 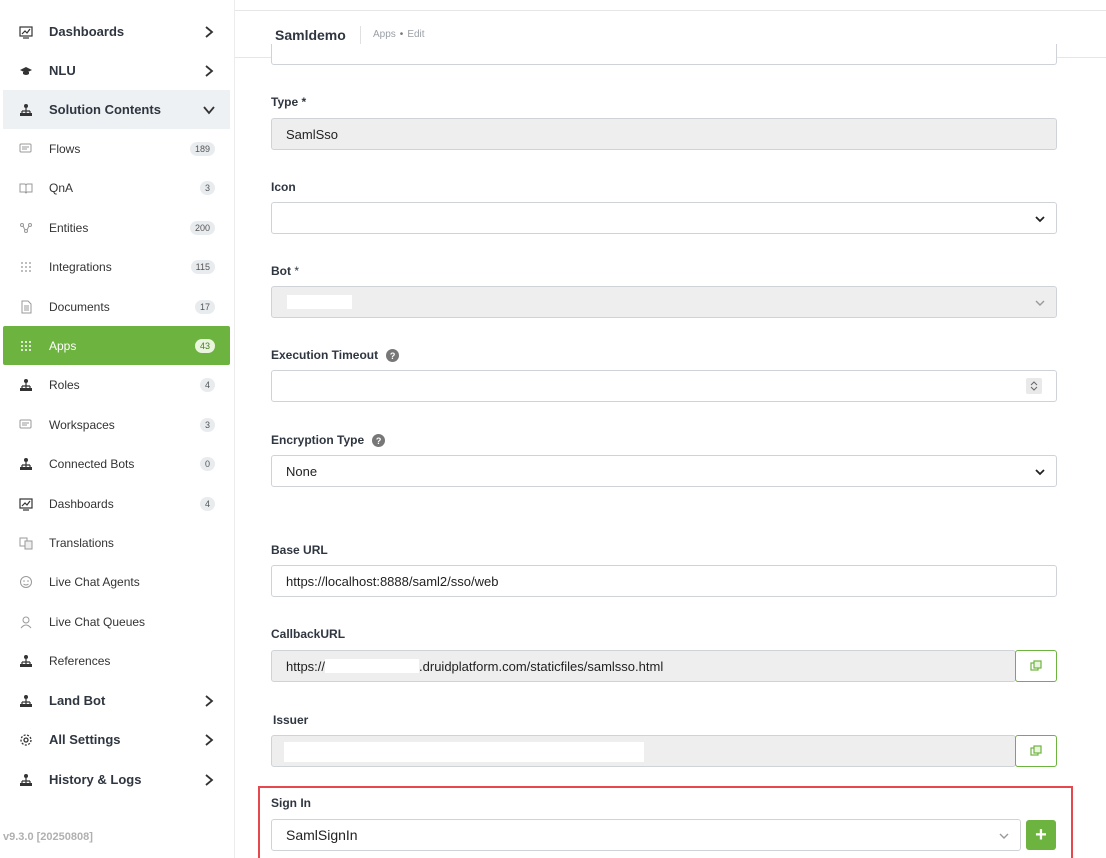 I want to click on encryption-type-value: None, so click(x=302, y=471).